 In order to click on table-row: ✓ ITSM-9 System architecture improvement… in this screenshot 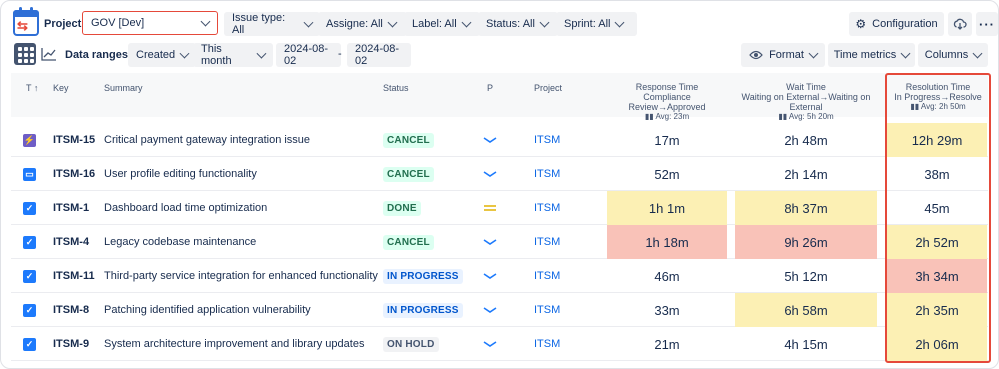, I will do `click(499, 344)`.